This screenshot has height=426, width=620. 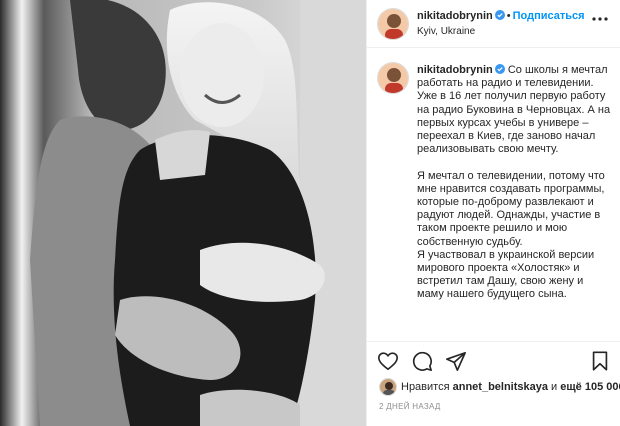 I want to click on author-username: nikitadobrynin, so click(x=455, y=16).